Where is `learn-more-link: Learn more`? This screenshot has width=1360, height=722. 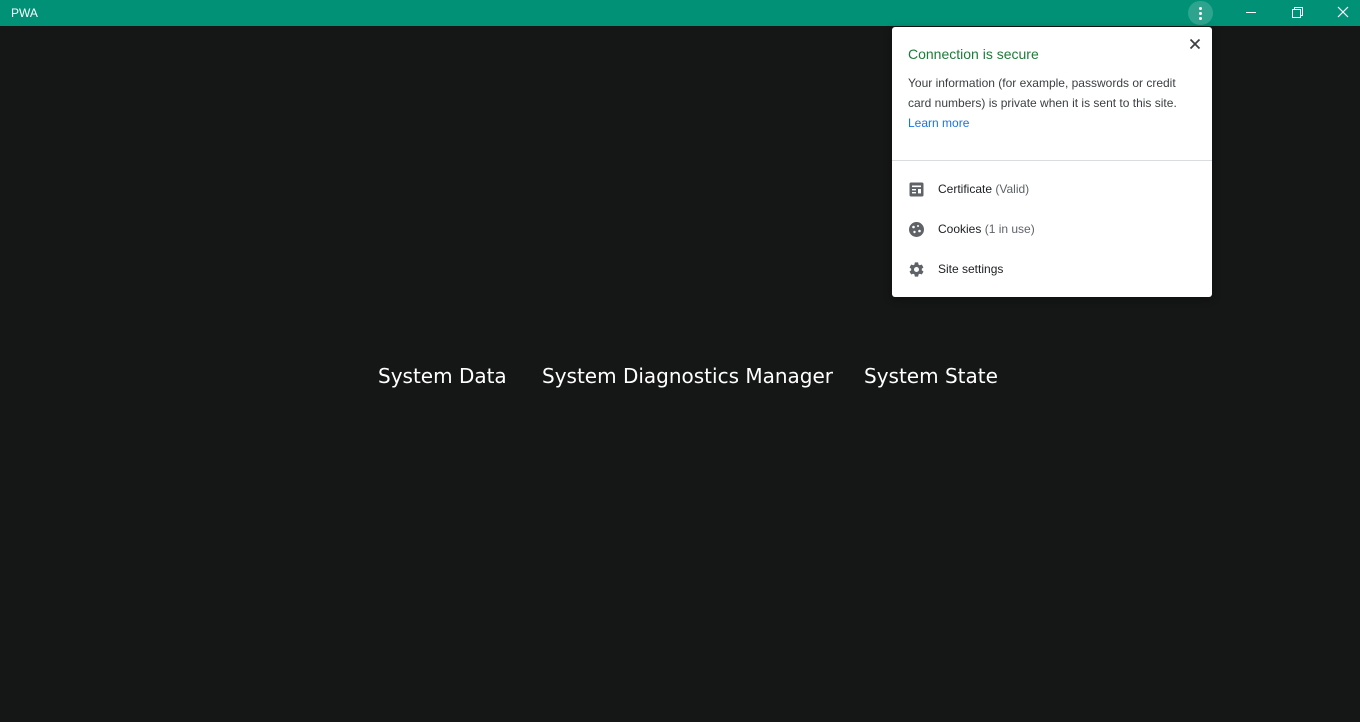 learn-more-link: Learn more is located at coordinates (938, 123).